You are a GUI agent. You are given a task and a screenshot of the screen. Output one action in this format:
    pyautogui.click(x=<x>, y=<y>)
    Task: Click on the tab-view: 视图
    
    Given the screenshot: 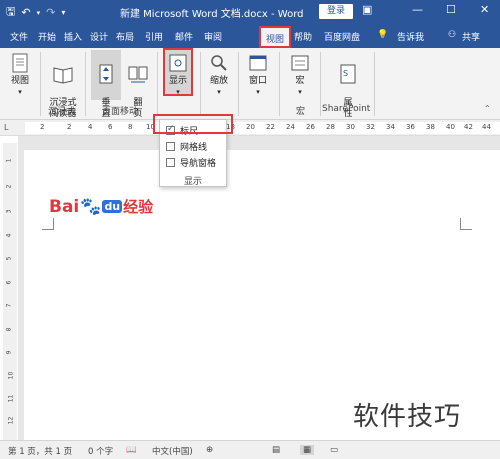 What is the action you would take?
    pyautogui.click(x=275, y=37)
    